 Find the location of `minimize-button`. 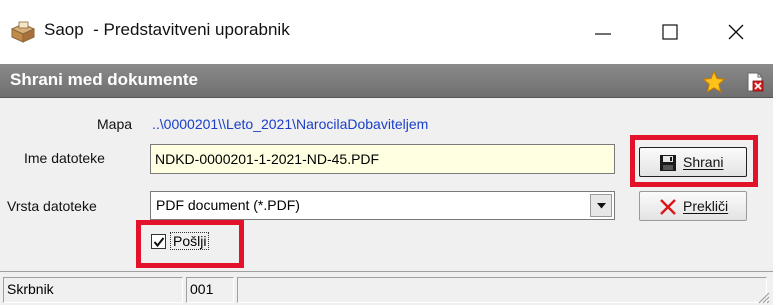

minimize-button is located at coordinates (603, 32).